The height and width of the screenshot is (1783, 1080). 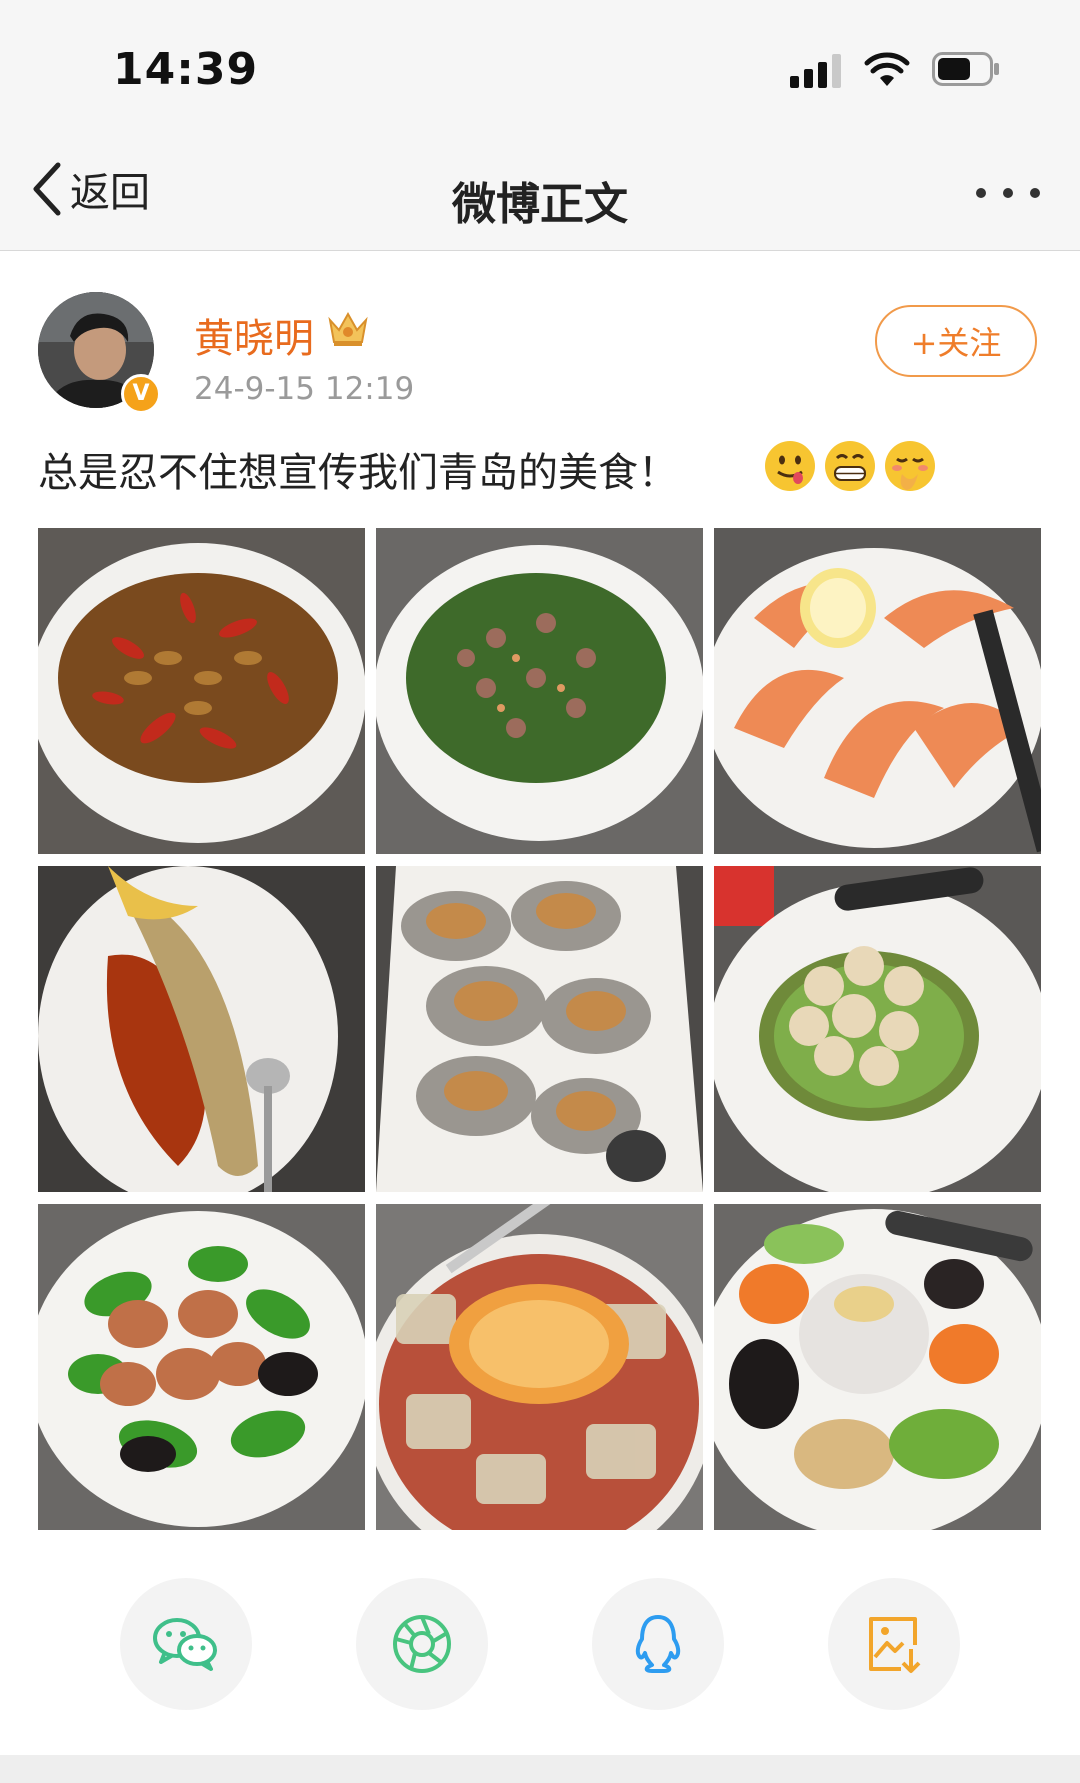 I want to click on share-bar, so click(x=540, y=1645).